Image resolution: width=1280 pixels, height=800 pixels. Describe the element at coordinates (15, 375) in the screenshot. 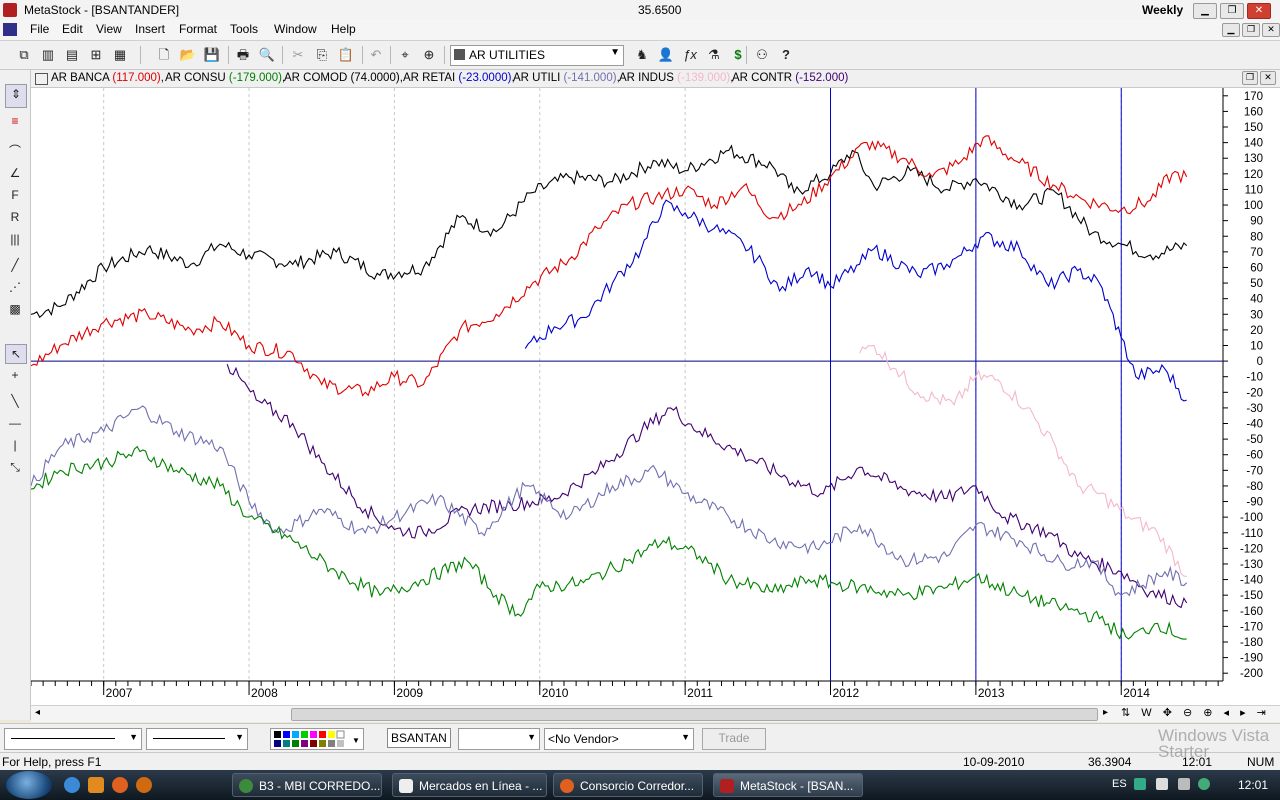

I see `crosshair-tool-icon: +` at that location.